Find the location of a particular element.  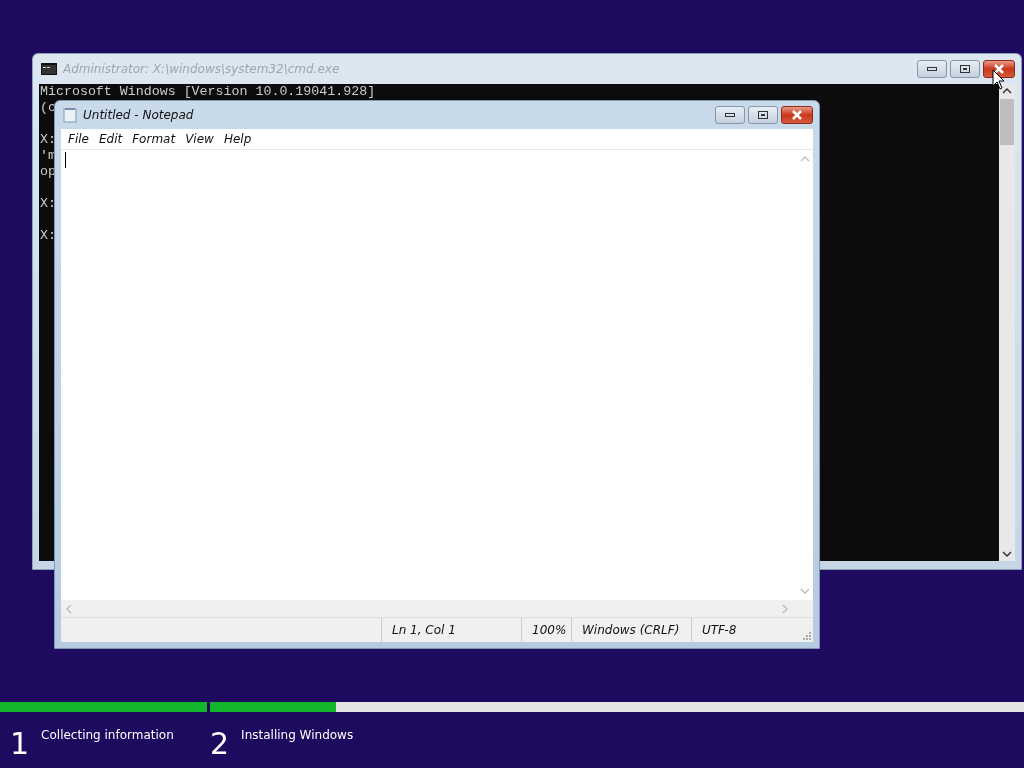

status-text: 100% is located at coordinates (547, 630).